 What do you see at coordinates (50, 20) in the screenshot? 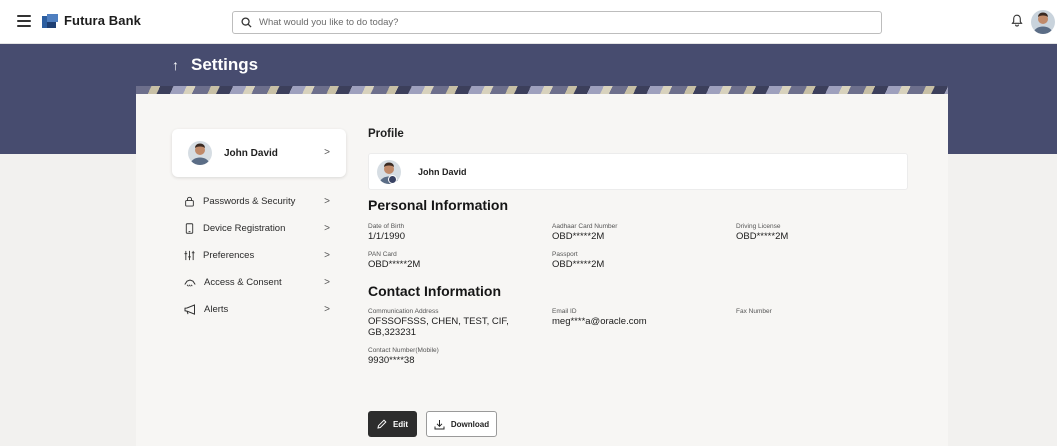
I see `brand-mark-icon` at bounding box center [50, 20].